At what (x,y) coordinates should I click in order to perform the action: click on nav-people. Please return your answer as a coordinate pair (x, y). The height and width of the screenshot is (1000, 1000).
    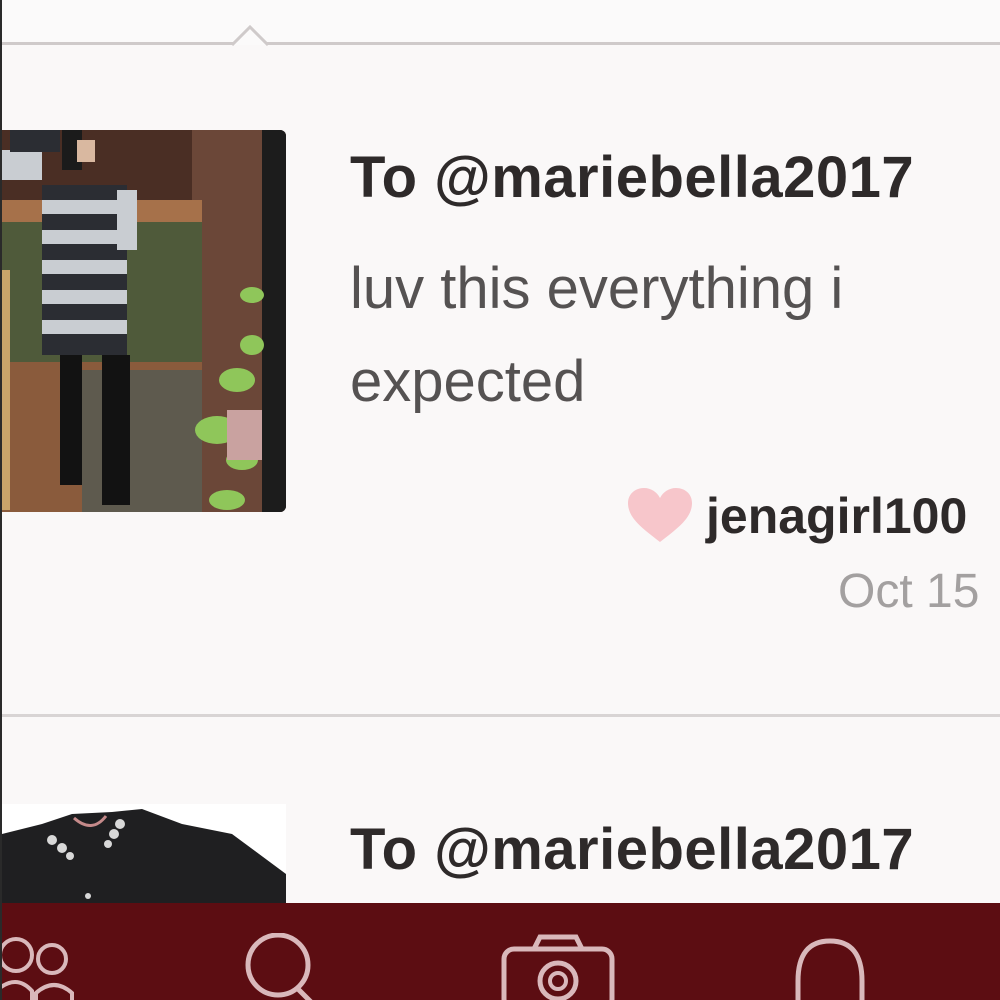
    Looking at the image, I should click on (42, 966).